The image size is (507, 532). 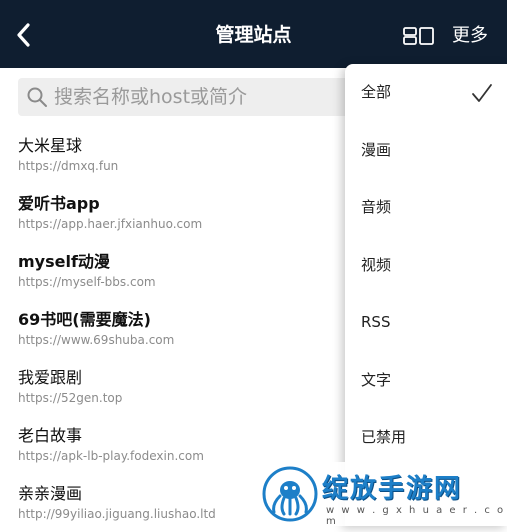 What do you see at coordinates (96, 340) in the screenshot?
I see `site-url: https://www.69shuba.com` at bounding box center [96, 340].